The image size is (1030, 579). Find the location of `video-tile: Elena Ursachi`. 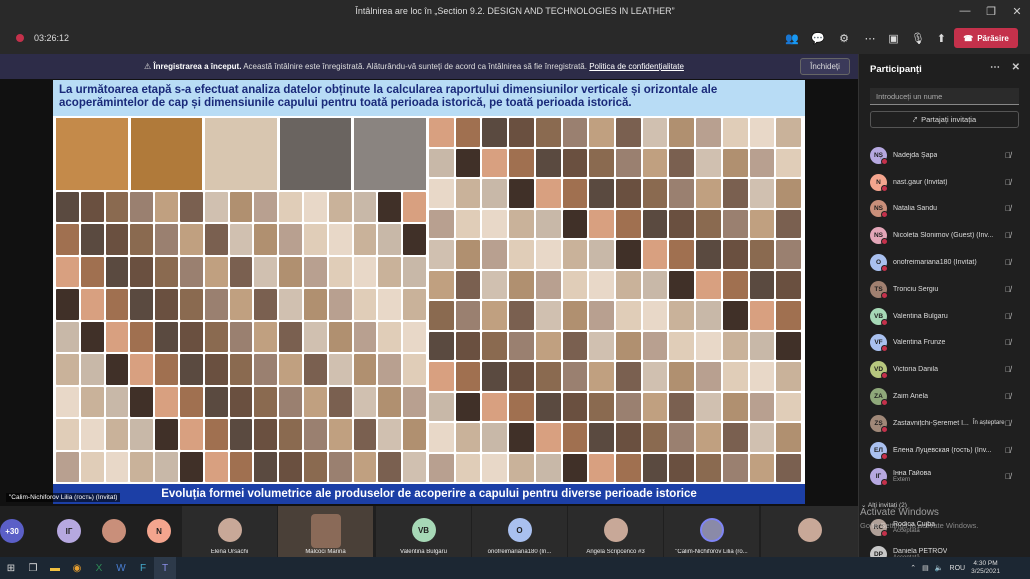

video-tile: Elena Ursachi is located at coordinates (229, 531).